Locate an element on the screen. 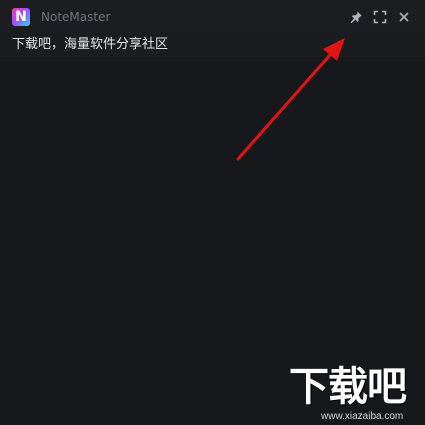 The height and width of the screenshot is (425, 425). note-text: 下载吧，海量软件分享社区 is located at coordinates (90, 45).